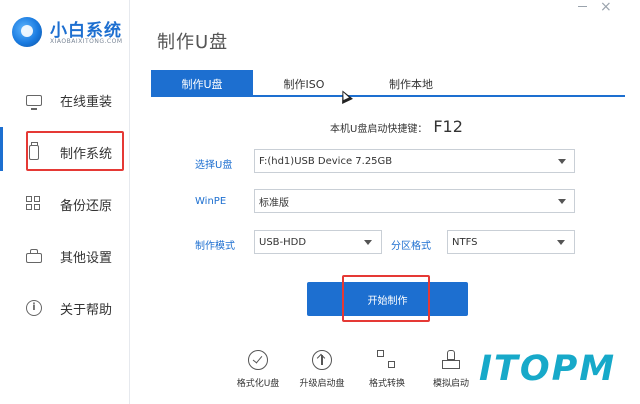  What do you see at coordinates (465, 242) in the screenshot?
I see `partition-format-value: NTFS` at bounding box center [465, 242].